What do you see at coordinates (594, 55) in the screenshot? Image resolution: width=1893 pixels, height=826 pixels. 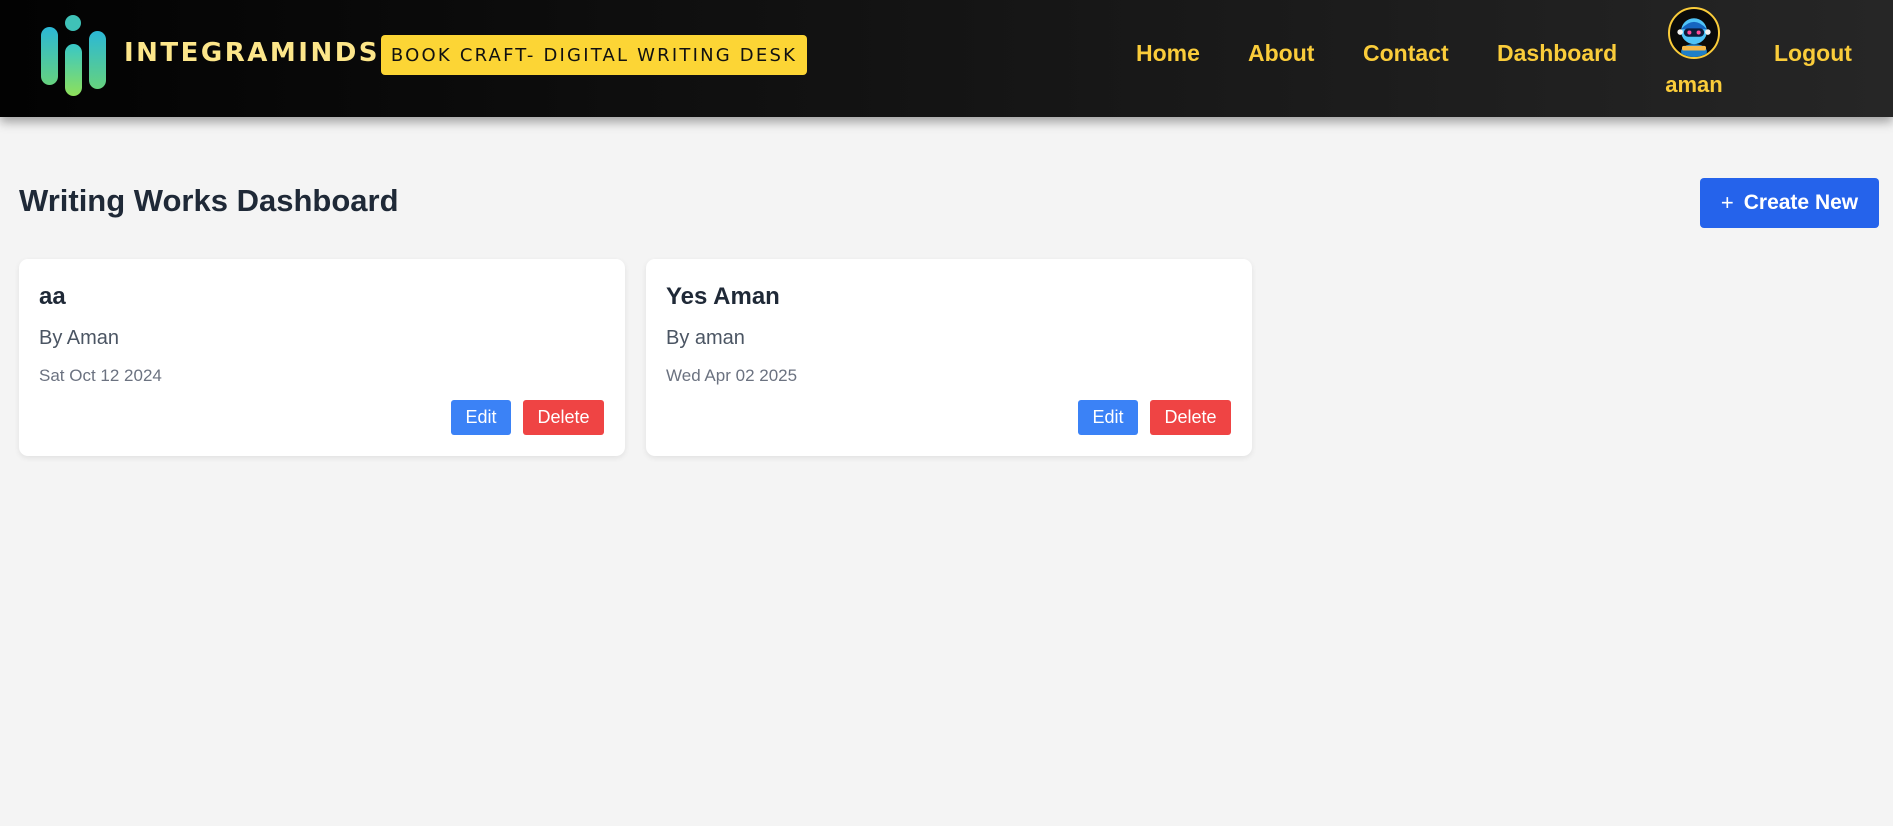 I see `app-tagline-badge: BOOK CRAFT- DIGITAL WRITING DESK` at bounding box center [594, 55].